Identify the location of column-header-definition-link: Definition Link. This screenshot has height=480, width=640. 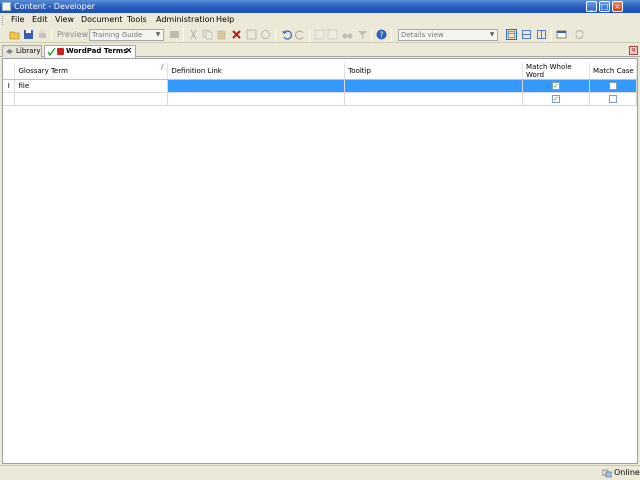
(256, 71).